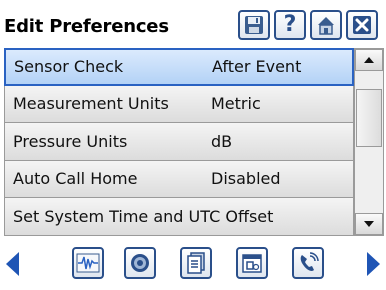 Image resolution: width=386 pixels, height=290 pixels. Describe the element at coordinates (257, 67) in the screenshot. I see `list-item-value: After Event` at that location.